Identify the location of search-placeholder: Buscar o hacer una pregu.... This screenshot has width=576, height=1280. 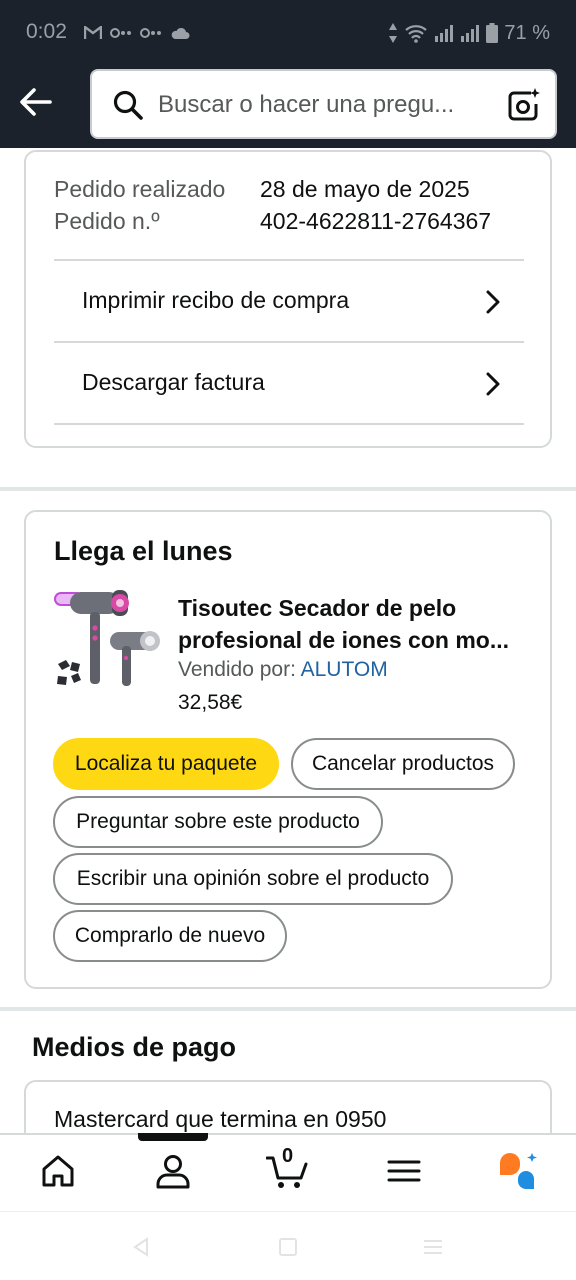
(306, 104).